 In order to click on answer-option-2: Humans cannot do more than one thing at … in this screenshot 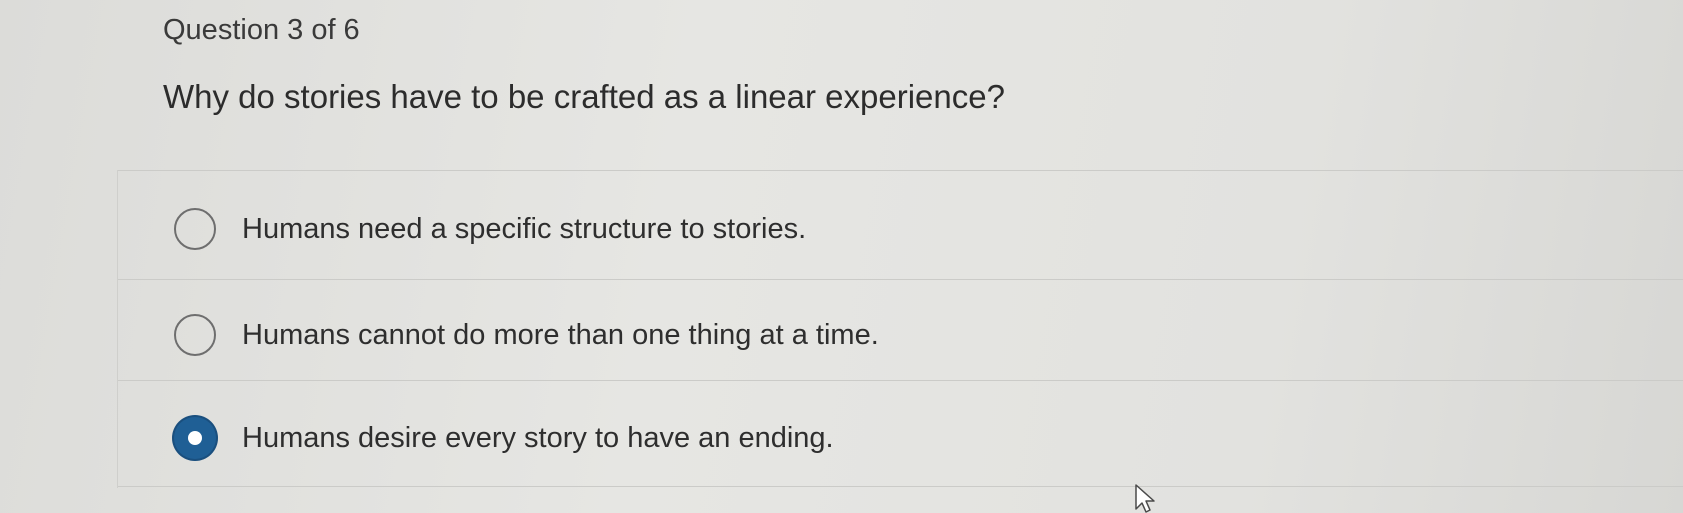, I will do `click(618, 335)`.